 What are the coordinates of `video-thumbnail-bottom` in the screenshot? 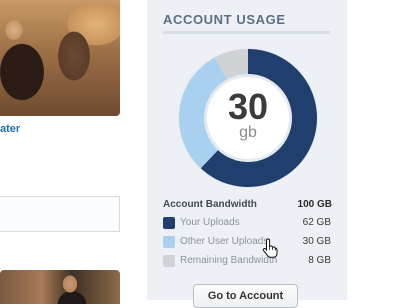 It's located at (60, 287).